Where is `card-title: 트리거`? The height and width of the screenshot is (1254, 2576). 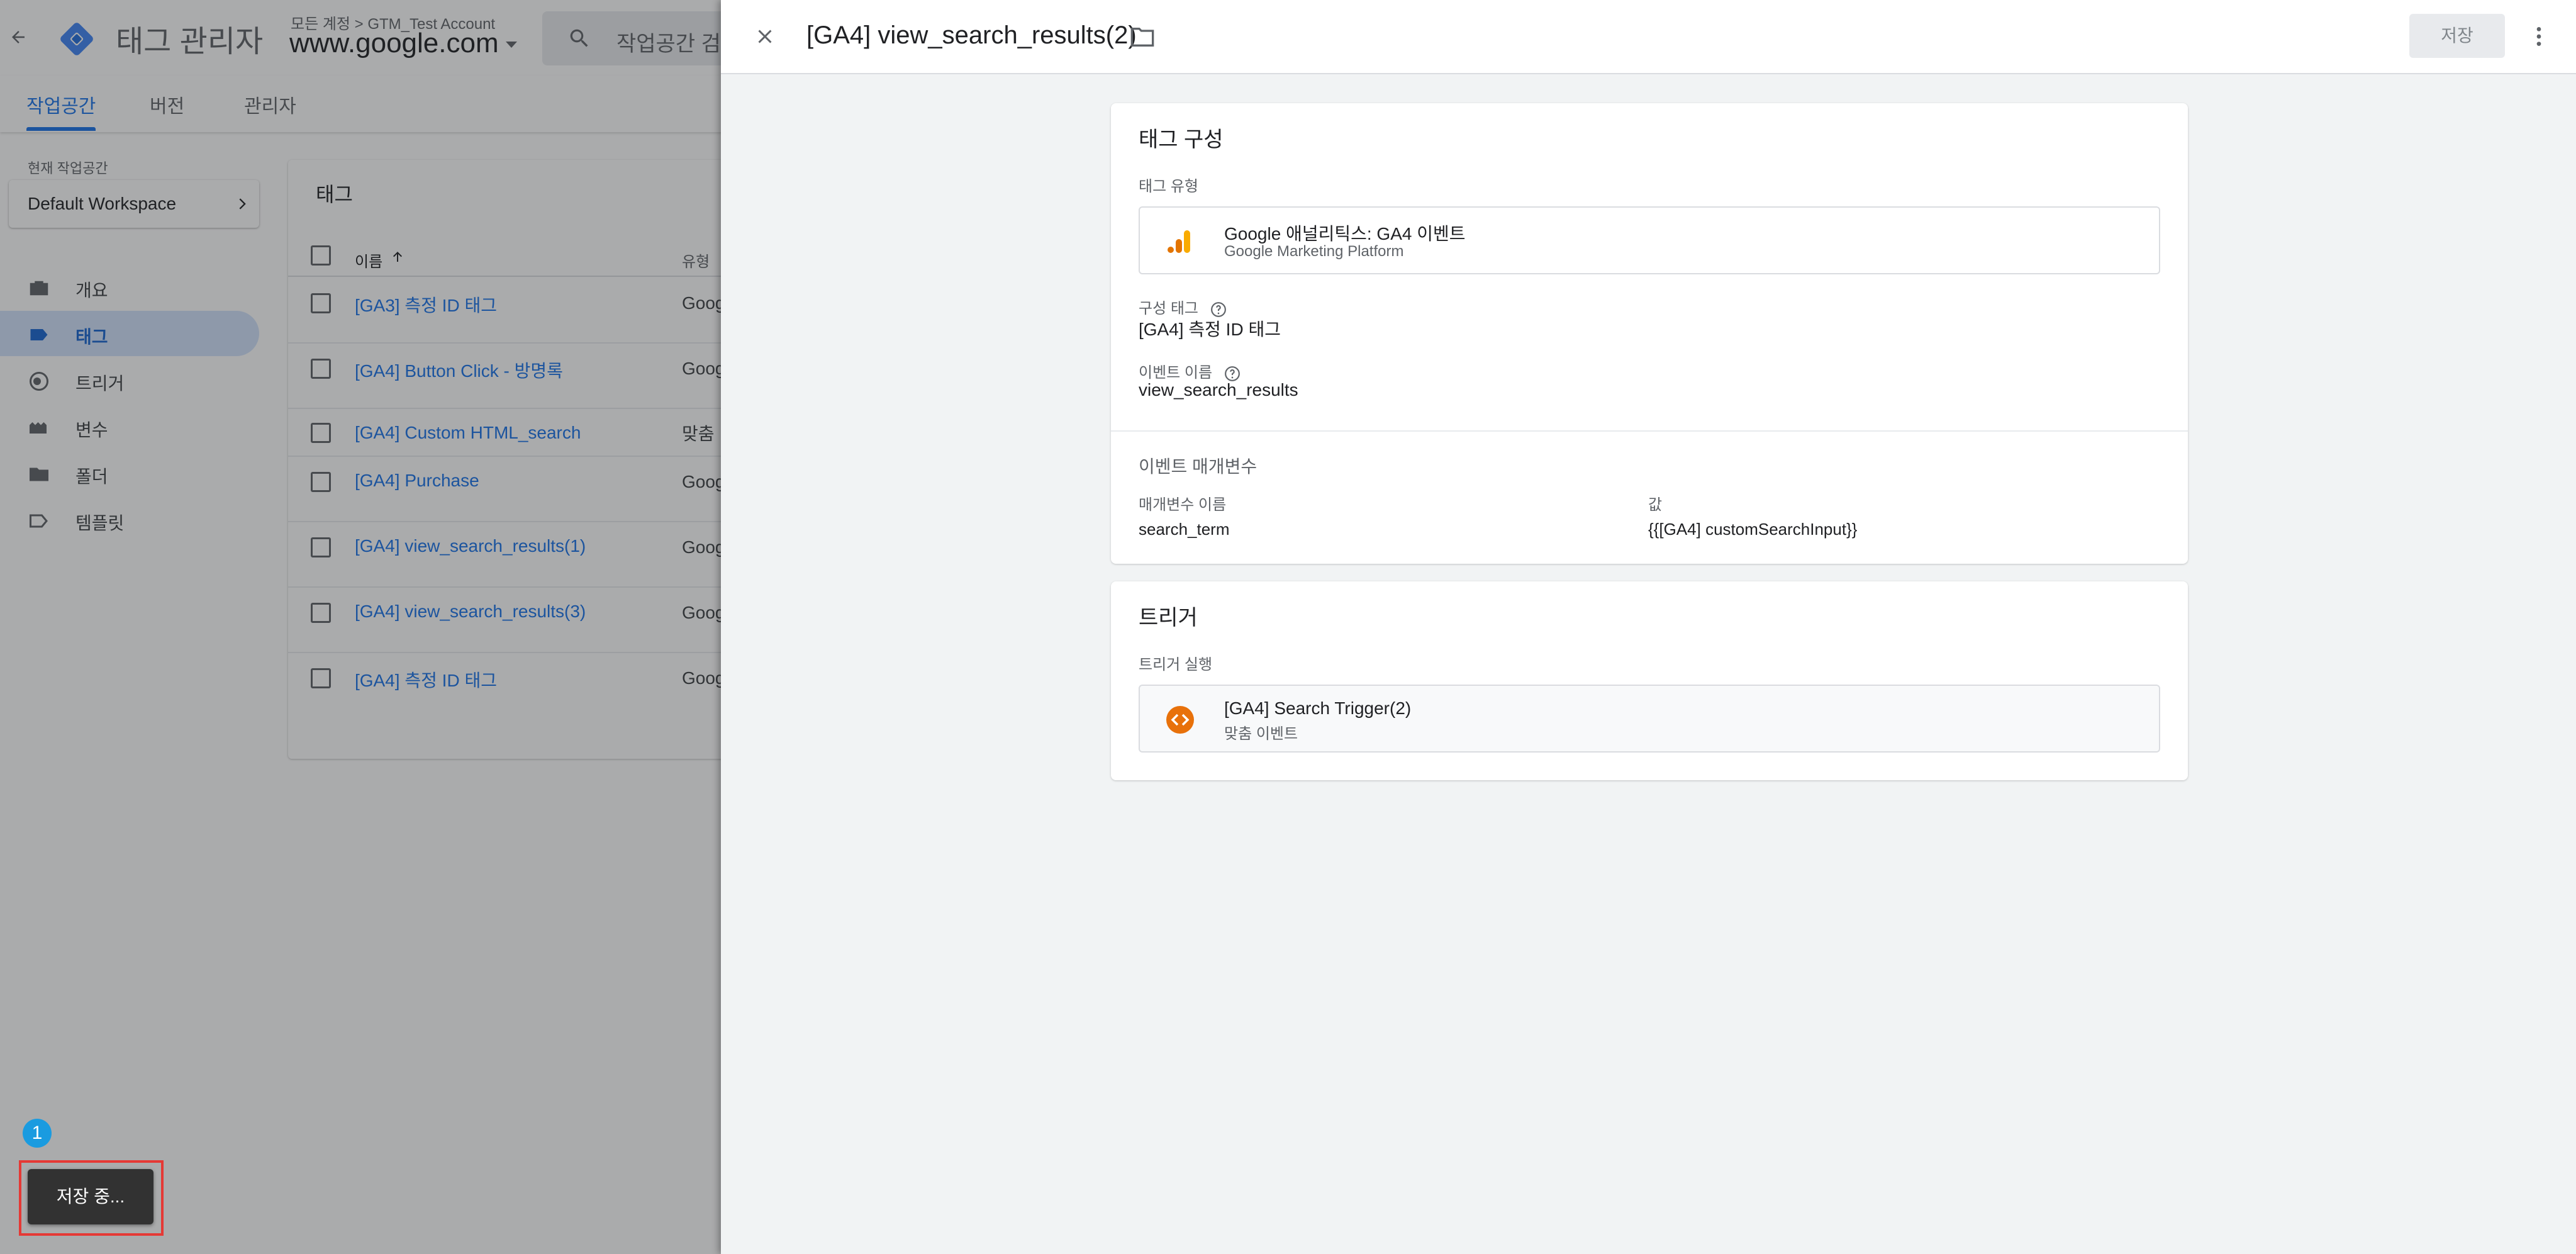 card-title: 트리거 is located at coordinates (1168, 618).